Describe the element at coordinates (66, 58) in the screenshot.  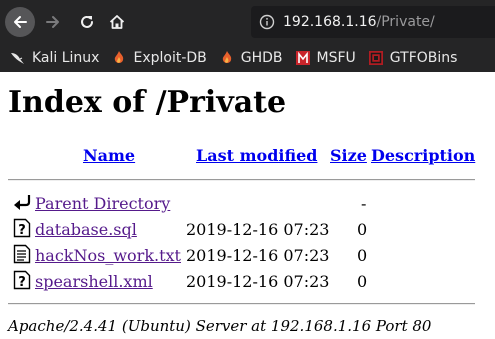
I see `bookmark-label: Kali Linux` at that location.